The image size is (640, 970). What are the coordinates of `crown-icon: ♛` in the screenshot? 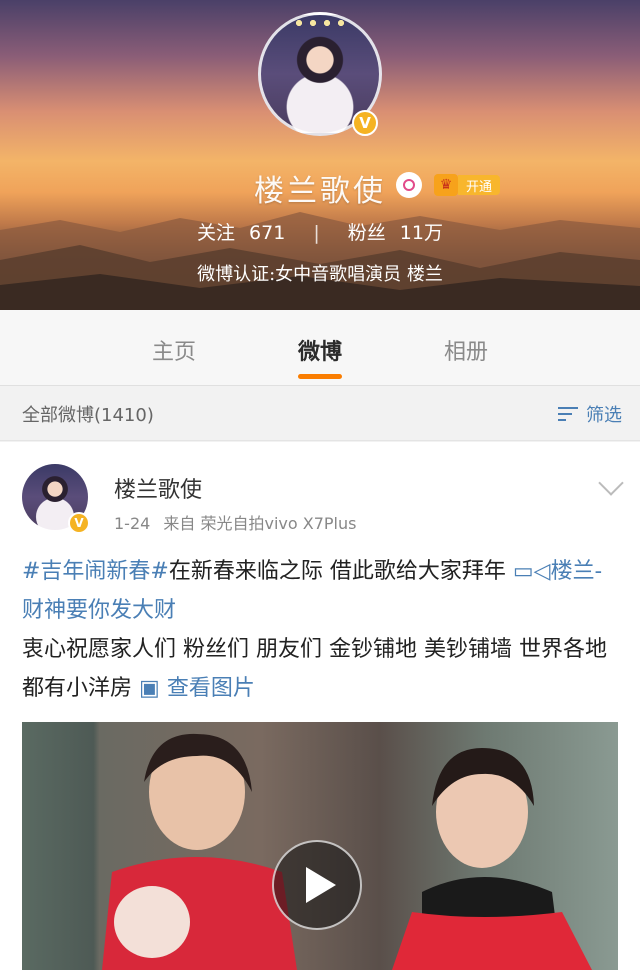 It's located at (446, 185).